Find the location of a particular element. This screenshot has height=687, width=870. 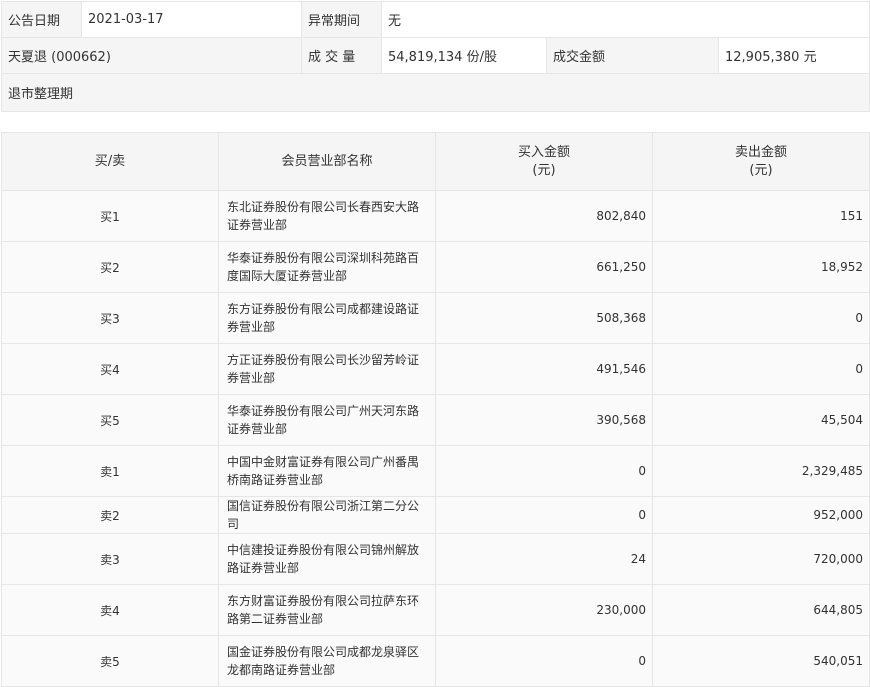

row-sell-amount: 644,805 is located at coordinates (761, 610).